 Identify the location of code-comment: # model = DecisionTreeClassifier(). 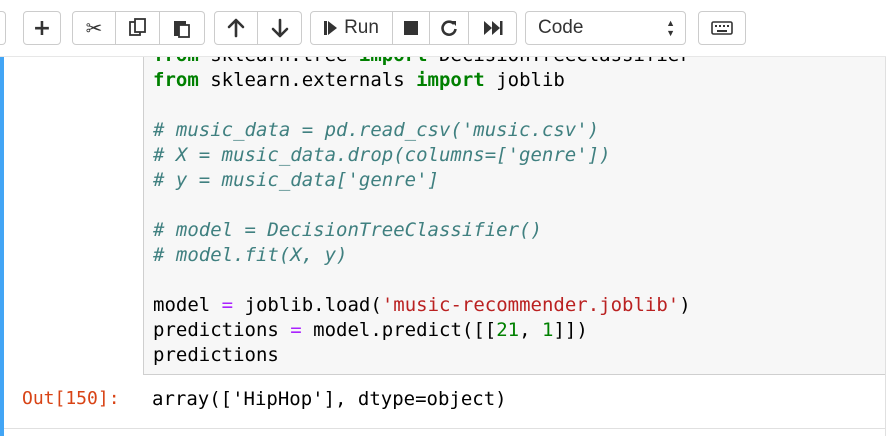
(347, 230).